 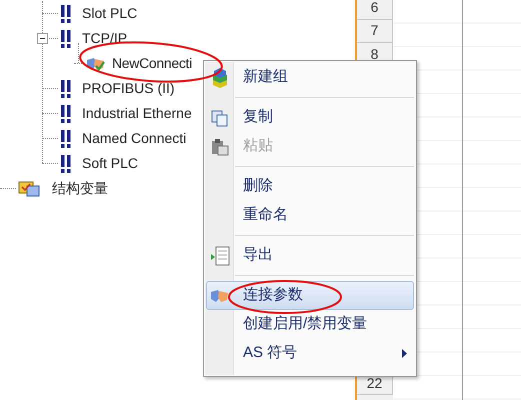 What do you see at coordinates (310, 215) in the screenshot?
I see `menu-item: 重命名` at bounding box center [310, 215].